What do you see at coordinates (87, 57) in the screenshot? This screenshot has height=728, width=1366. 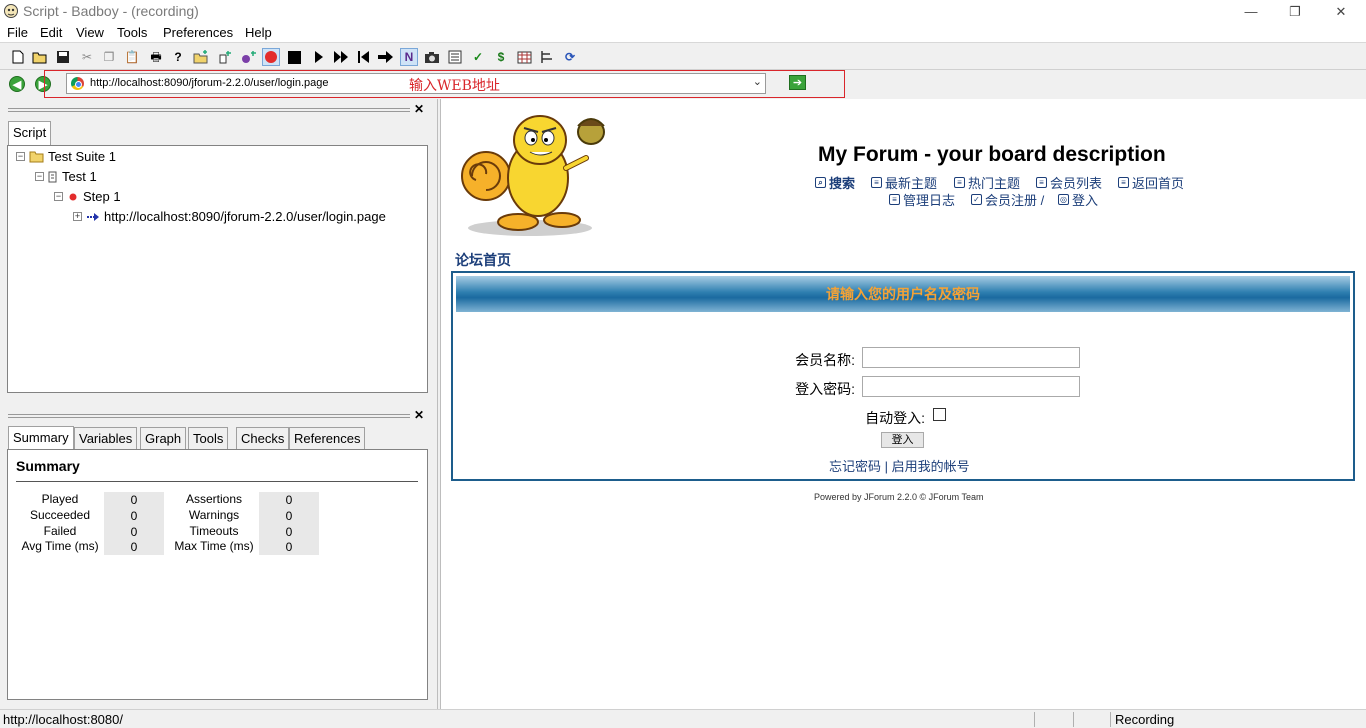 I see `cut-icon: ✂` at bounding box center [87, 57].